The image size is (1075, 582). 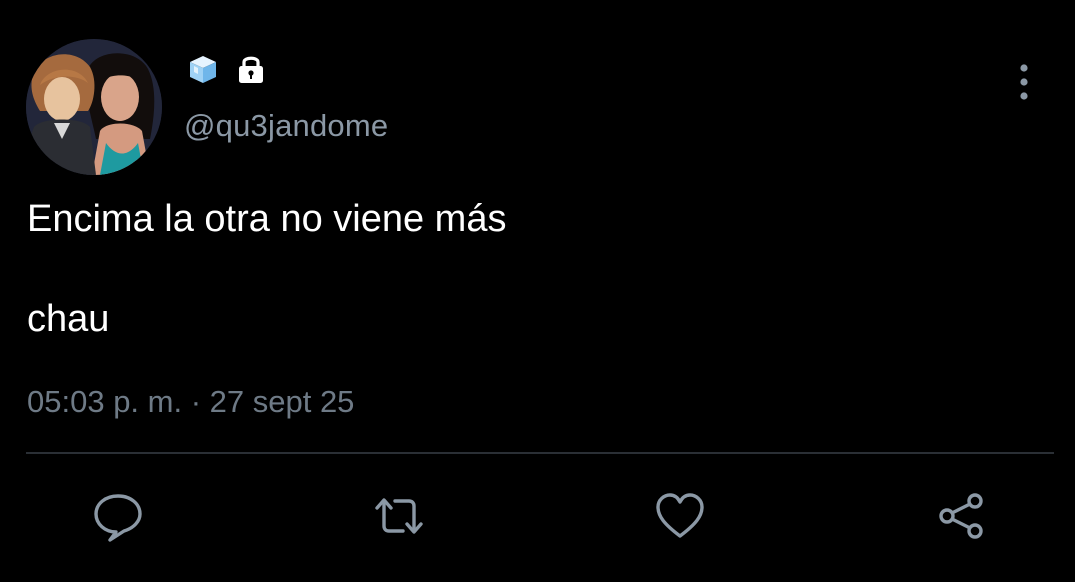 What do you see at coordinates (1024, 82) in the screenshot?
I see `more-options-icon` at bounding box center [1024, 82].